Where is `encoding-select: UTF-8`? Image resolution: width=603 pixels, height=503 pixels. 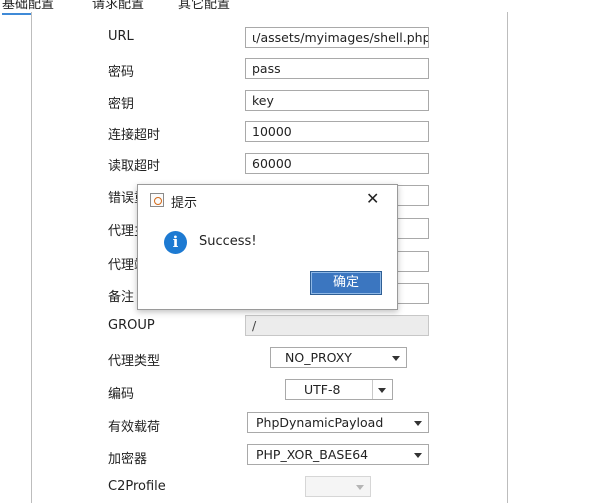 encoding-select: UTF-8 is located at coordinates (339, 389).